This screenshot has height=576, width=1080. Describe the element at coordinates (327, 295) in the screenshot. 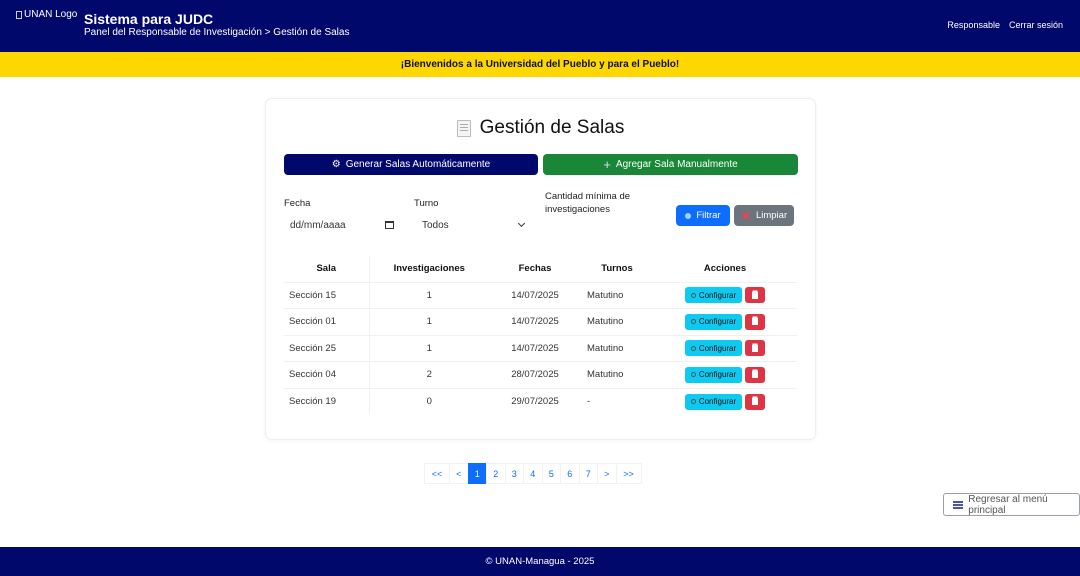

I see `cell-sala: Sección 15` at that location.